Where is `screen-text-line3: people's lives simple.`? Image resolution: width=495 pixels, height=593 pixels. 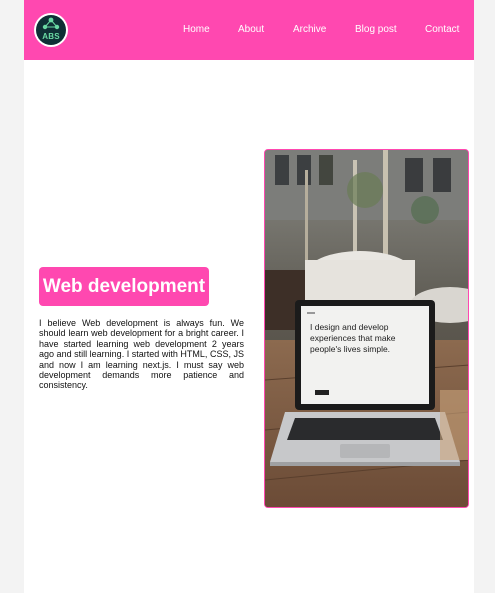 screen-text-line3: people's lives simple. is located at coordinates (350, 349).